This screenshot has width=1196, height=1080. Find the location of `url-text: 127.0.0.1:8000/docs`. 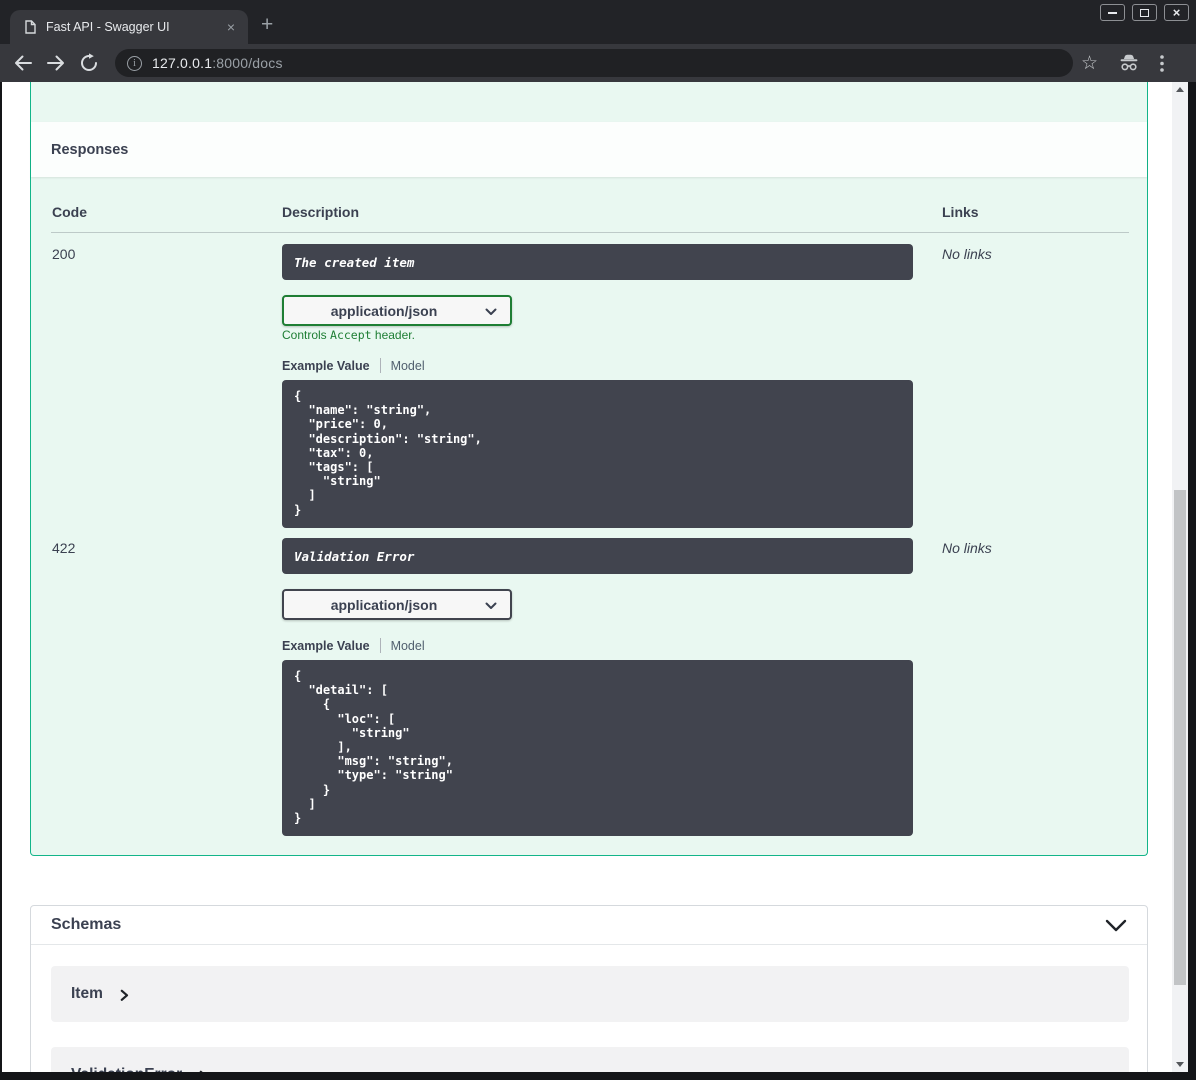

url-text: 127.0.0.1:8000/docs is located at coordinates (217, 63).